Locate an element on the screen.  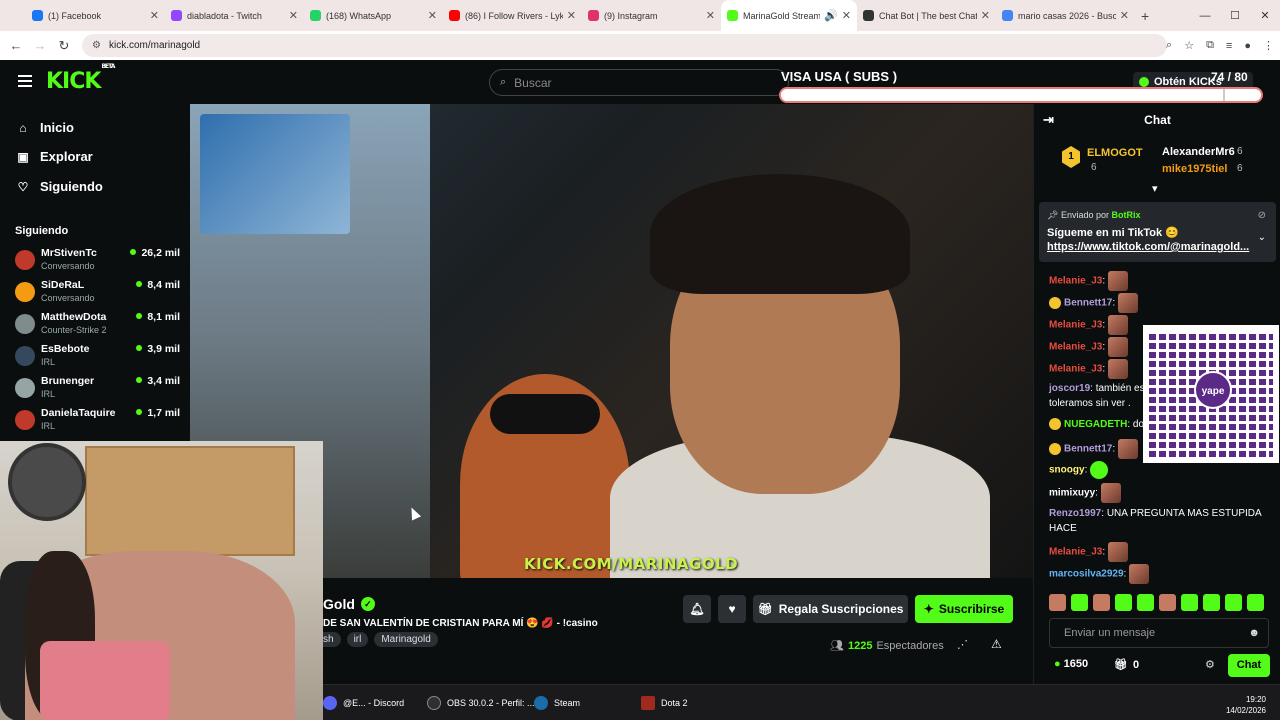
send-chat-button: Chat is located at coordinates (1249, 665).